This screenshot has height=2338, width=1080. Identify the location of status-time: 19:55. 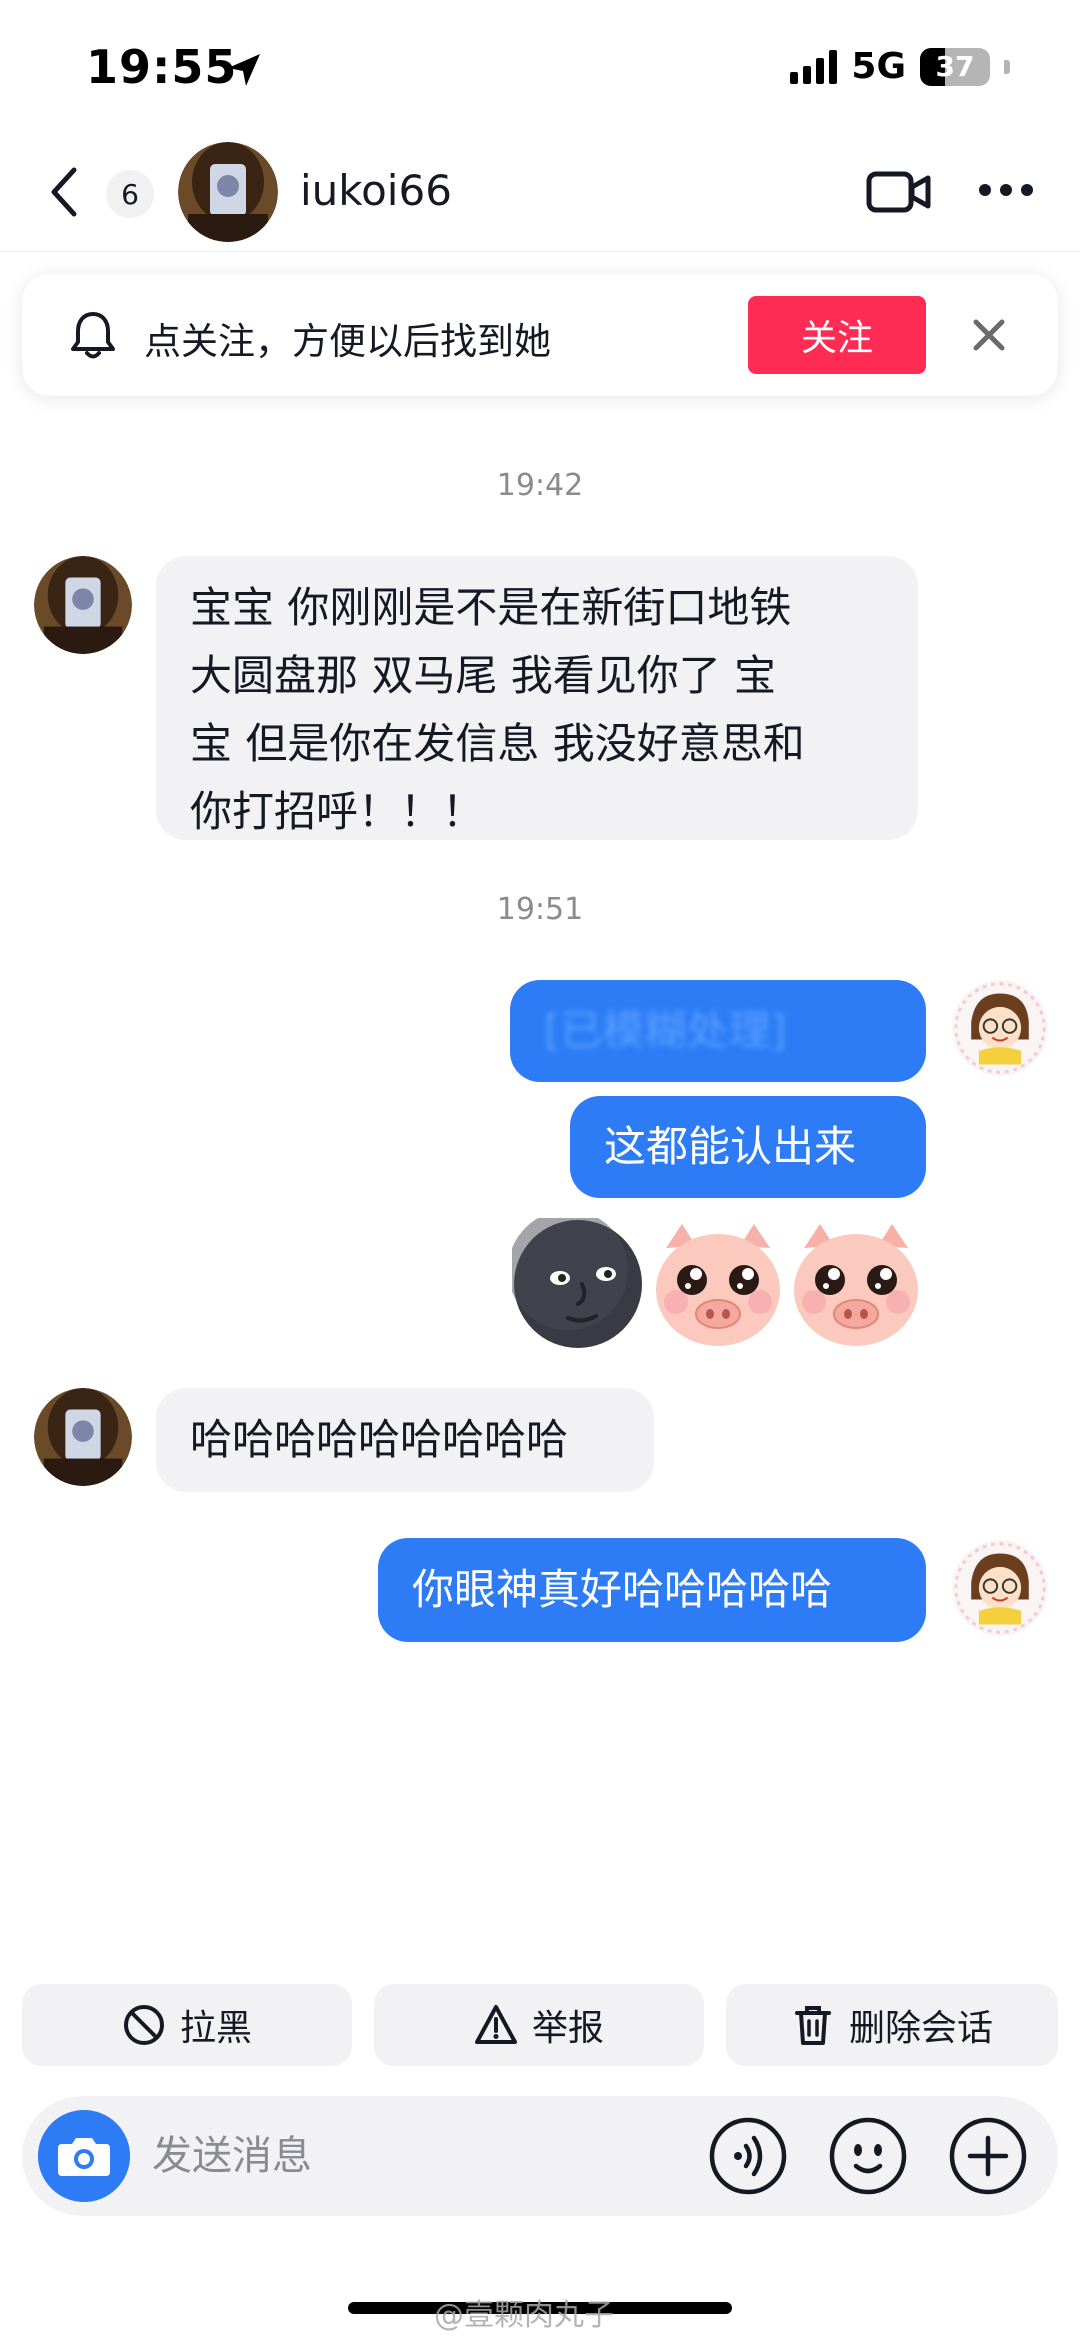
(162, 67).